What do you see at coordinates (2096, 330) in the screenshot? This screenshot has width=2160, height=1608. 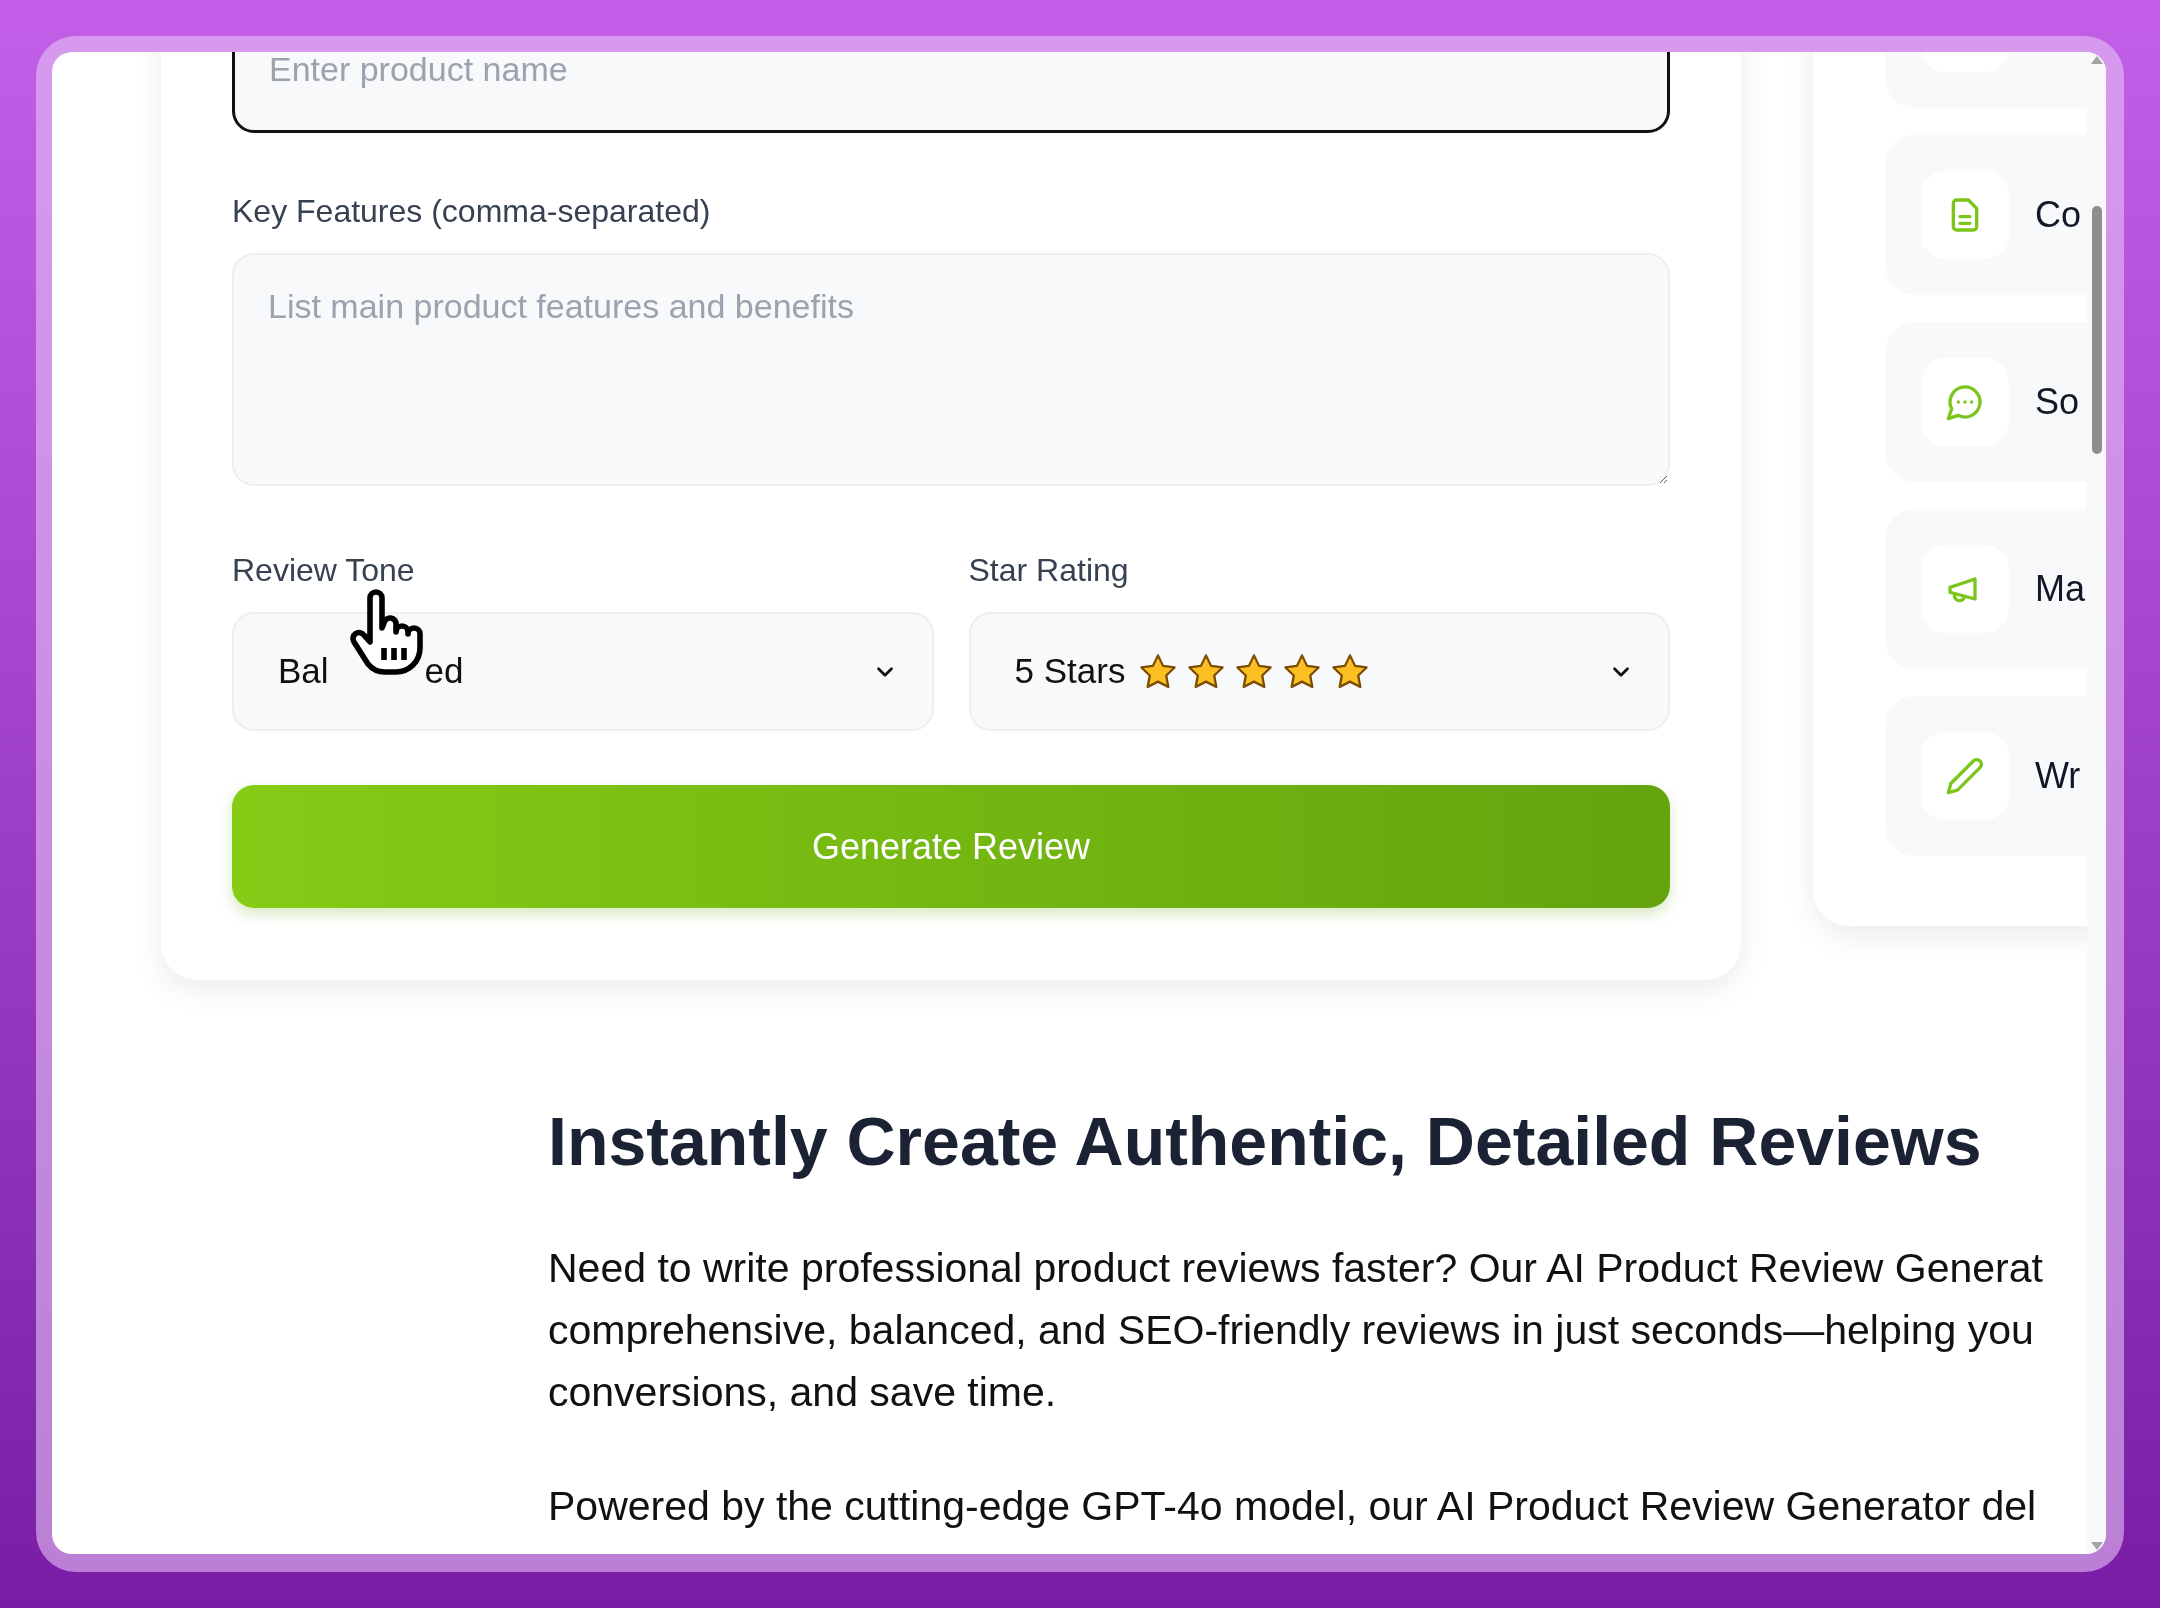 I see `scrollbar-thumb` at bounding box center [2096, 330].